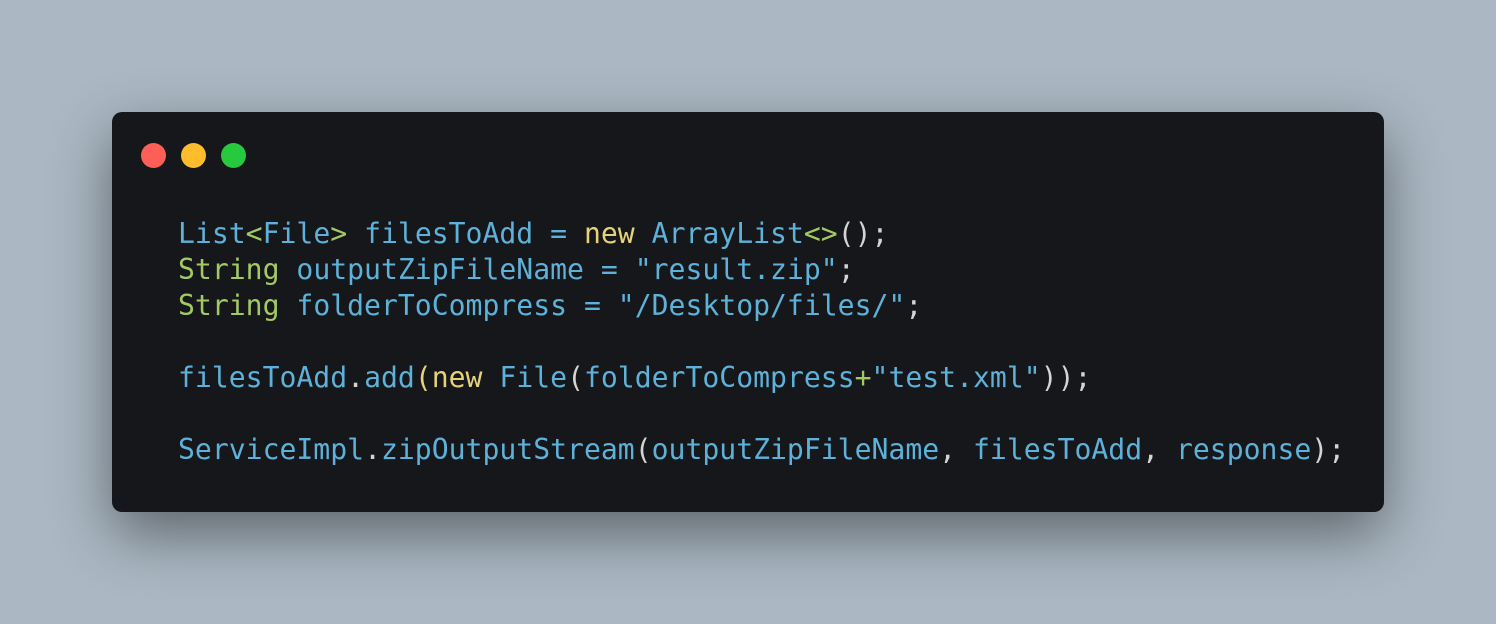 The image size is (1496, 624). Describe the element at coordinates (820, 233) in the screenshot. I see `code-token-type: <>` at that location.